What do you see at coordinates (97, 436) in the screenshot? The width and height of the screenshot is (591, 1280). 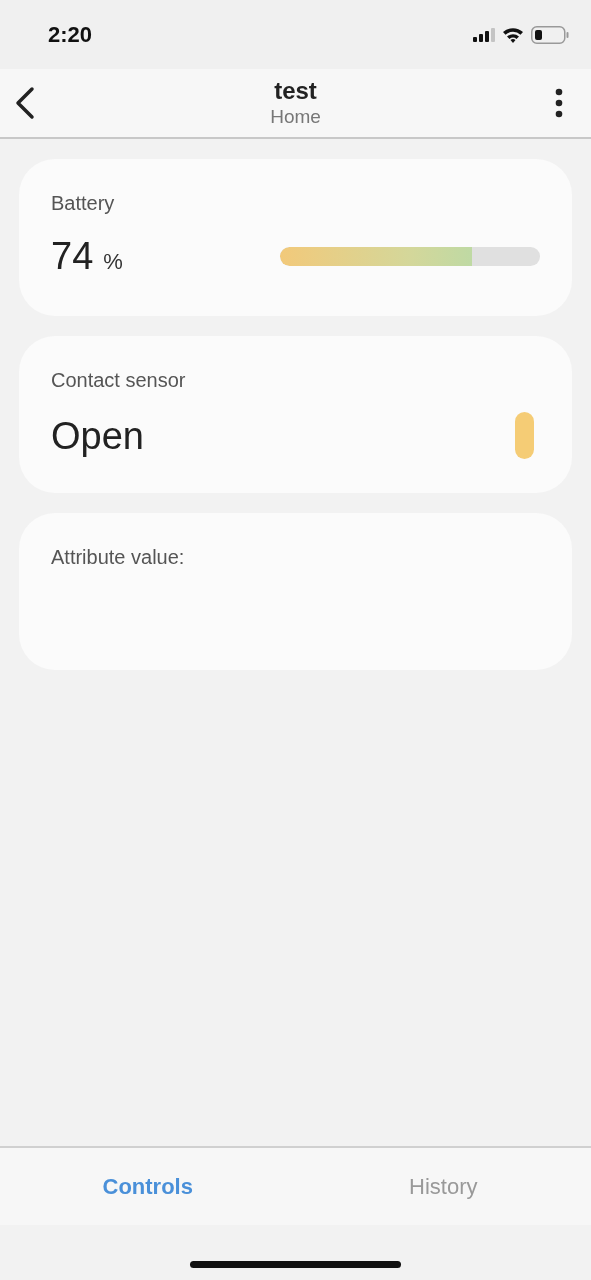 I see `sensor-state: Open` at bounding box center [97, 436].